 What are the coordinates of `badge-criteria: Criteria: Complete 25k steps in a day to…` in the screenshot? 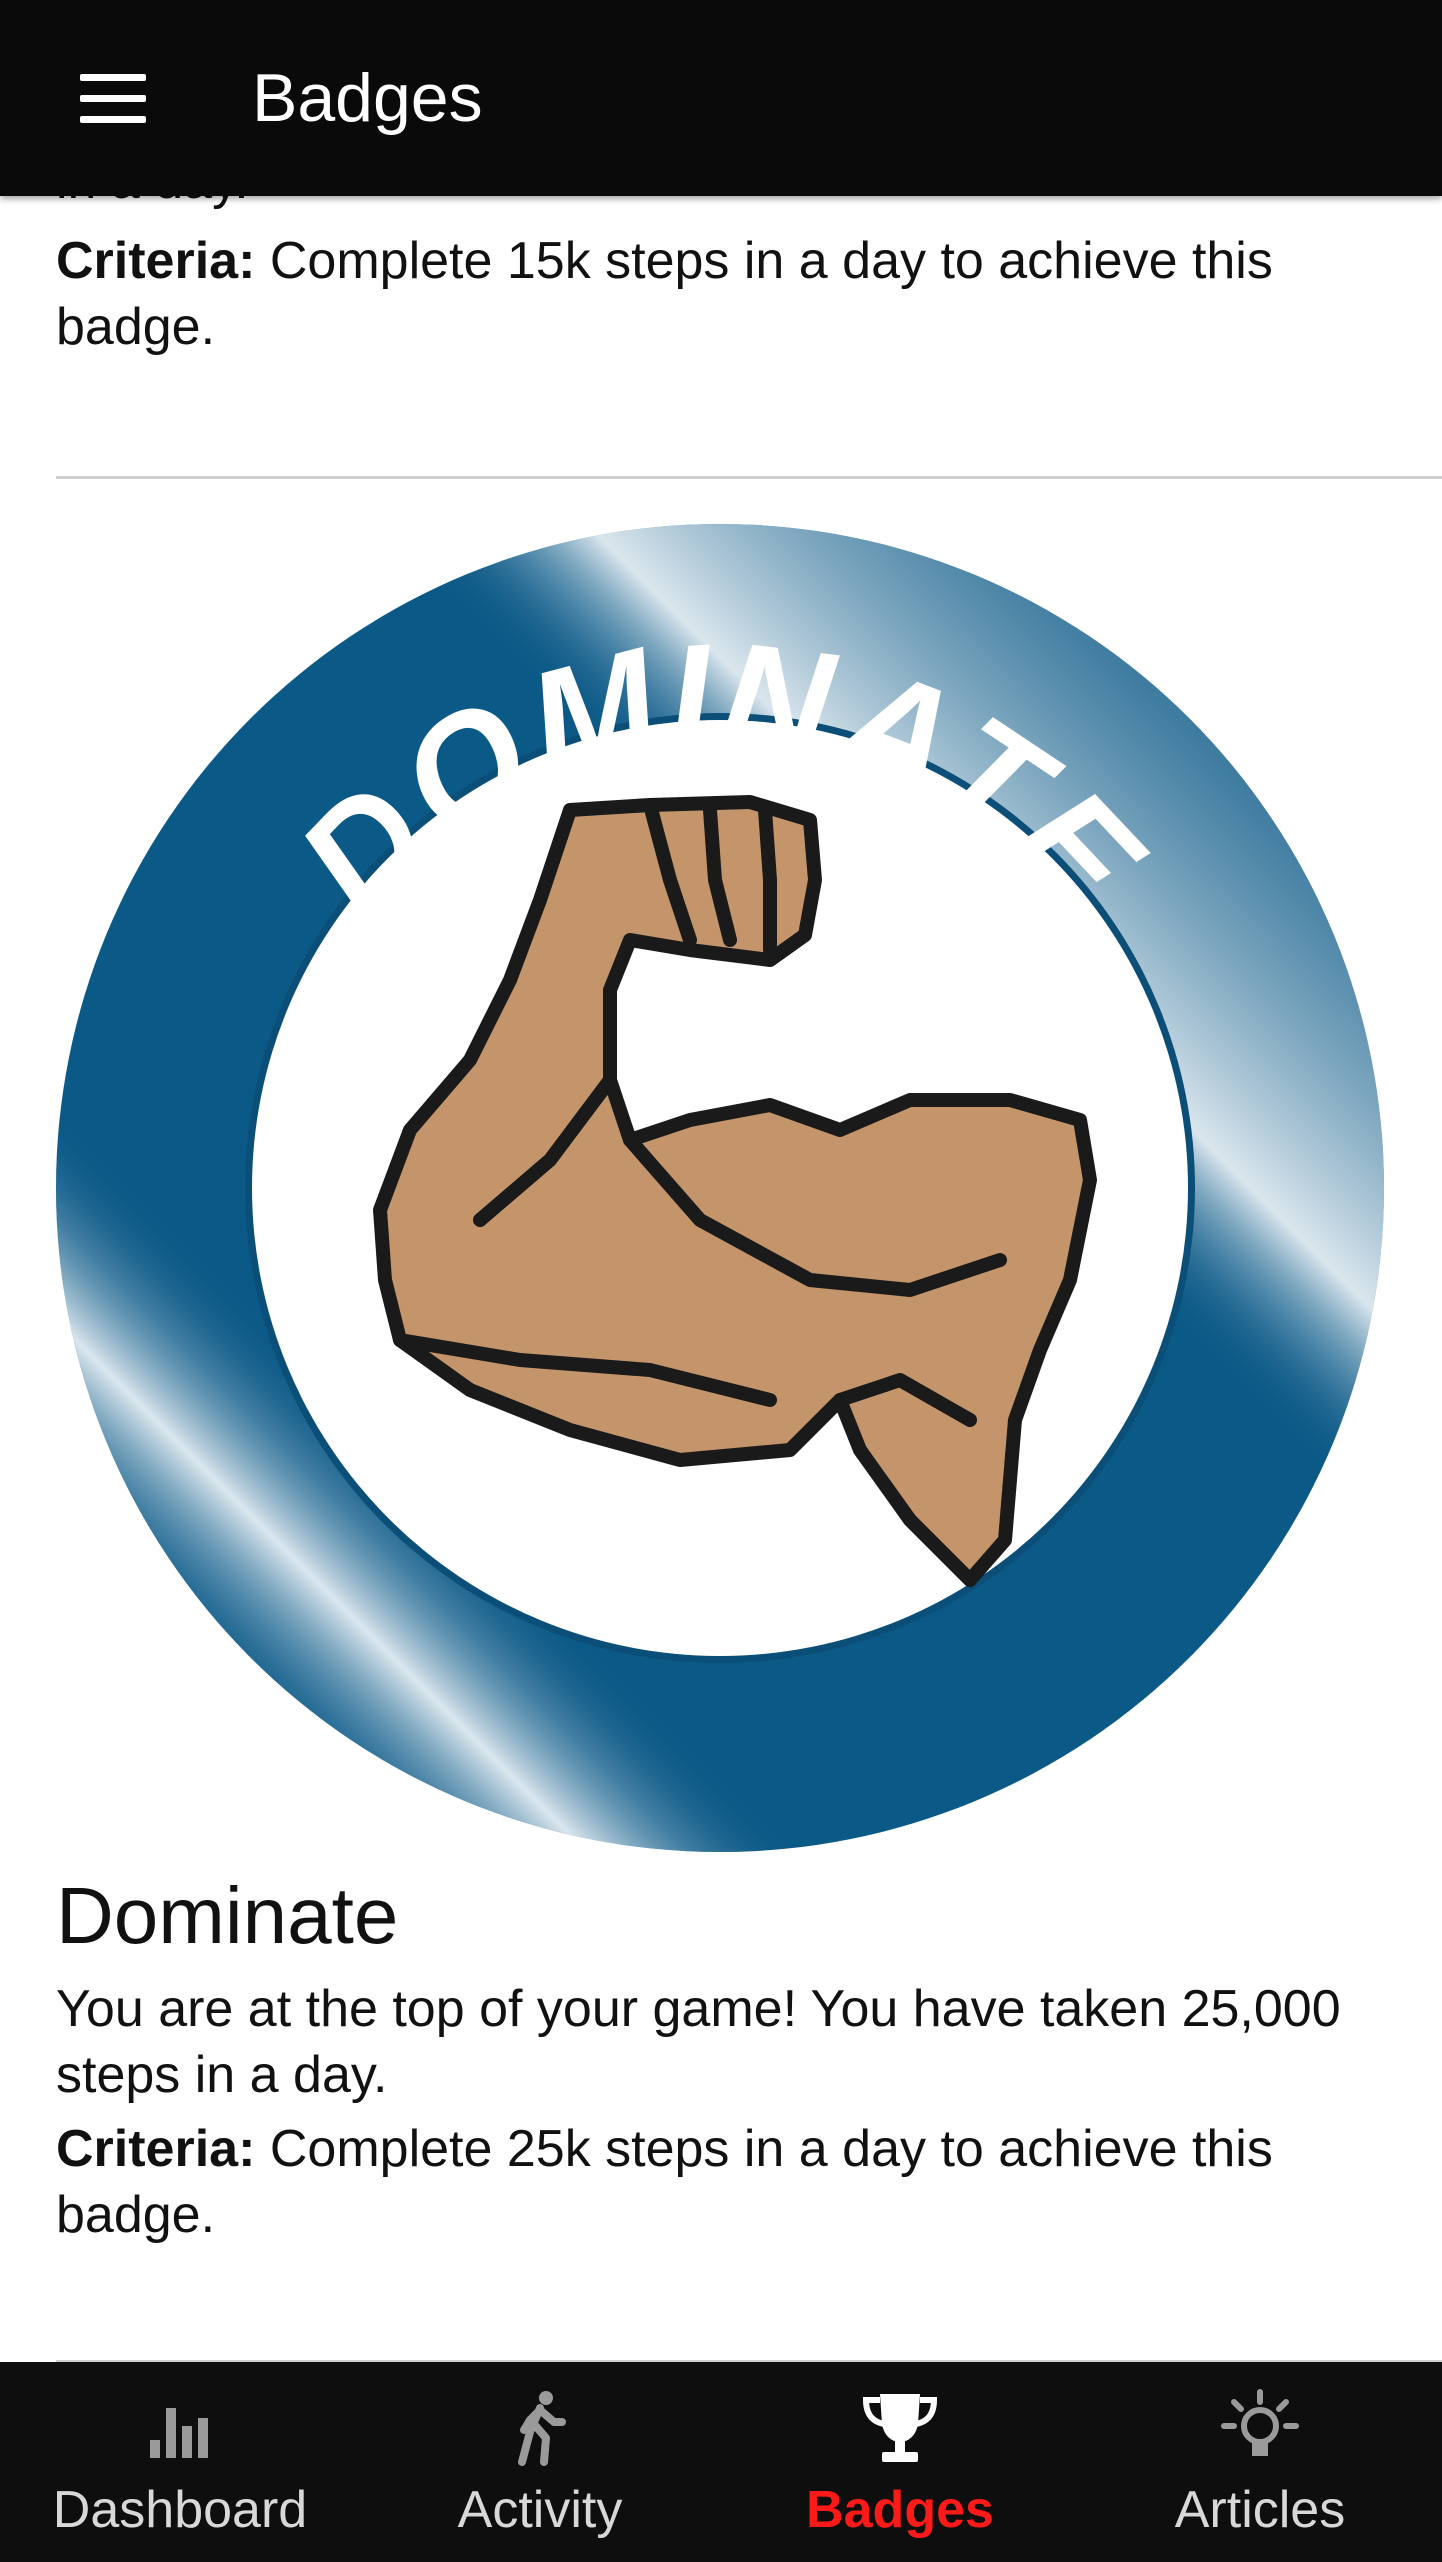 It's located at (726, 2182).